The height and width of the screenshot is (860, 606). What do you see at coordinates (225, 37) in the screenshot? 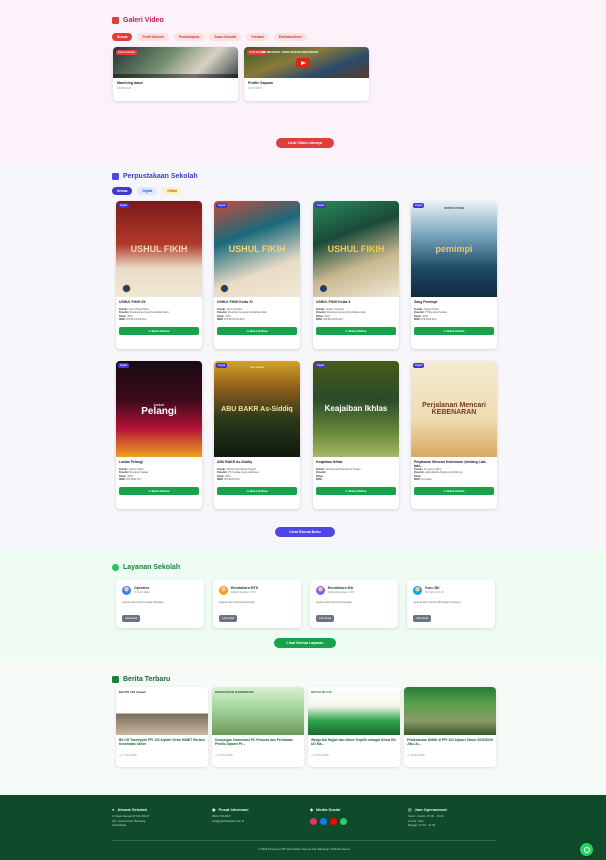
I see `gallery-filter: Acara Sekolah` at bounding box center [225, 37].